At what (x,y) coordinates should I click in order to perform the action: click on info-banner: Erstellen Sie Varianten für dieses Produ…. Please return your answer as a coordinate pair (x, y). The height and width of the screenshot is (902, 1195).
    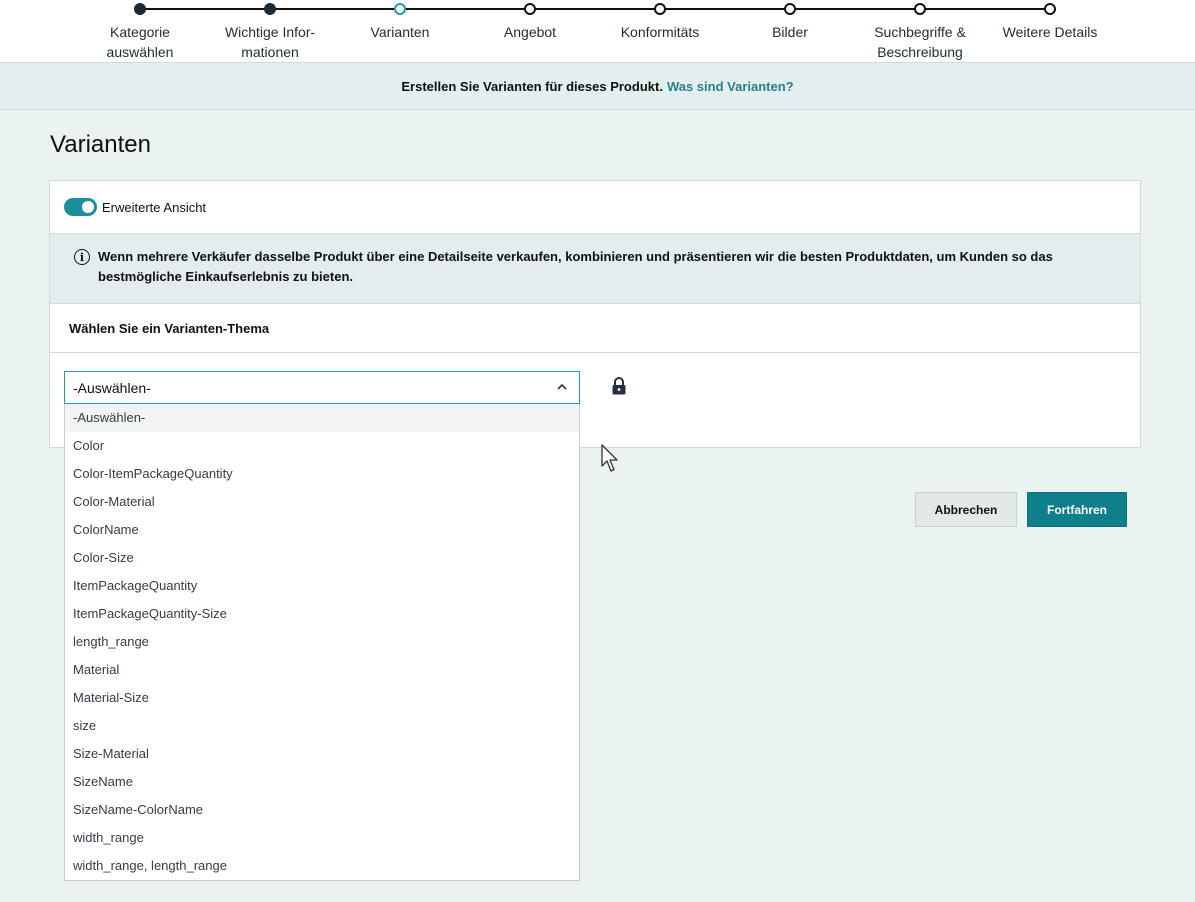
    Looking at the image, I should click on (597, 86).